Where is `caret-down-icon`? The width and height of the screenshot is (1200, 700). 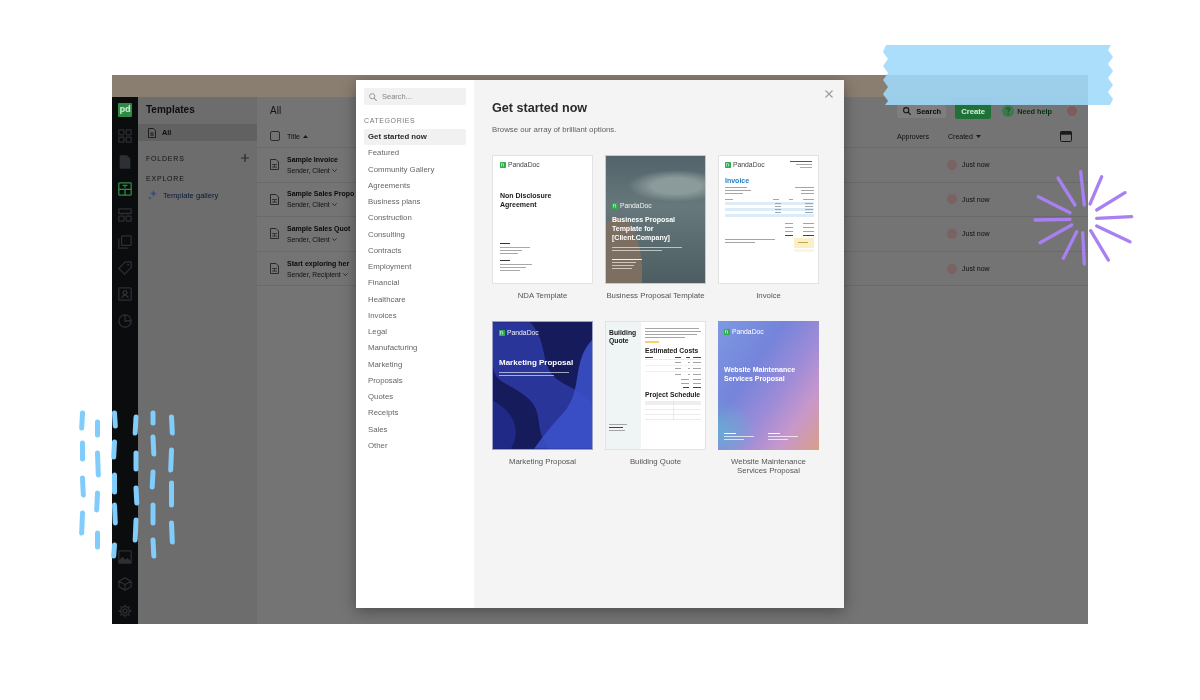 caret-down-icon is located at coordinates (978, 136).